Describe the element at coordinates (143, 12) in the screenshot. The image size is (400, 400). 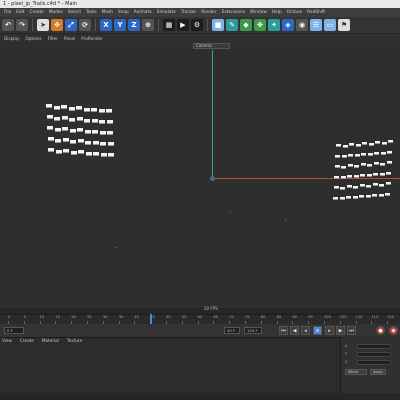
I see `menu-item-animate: Animate` at that location.